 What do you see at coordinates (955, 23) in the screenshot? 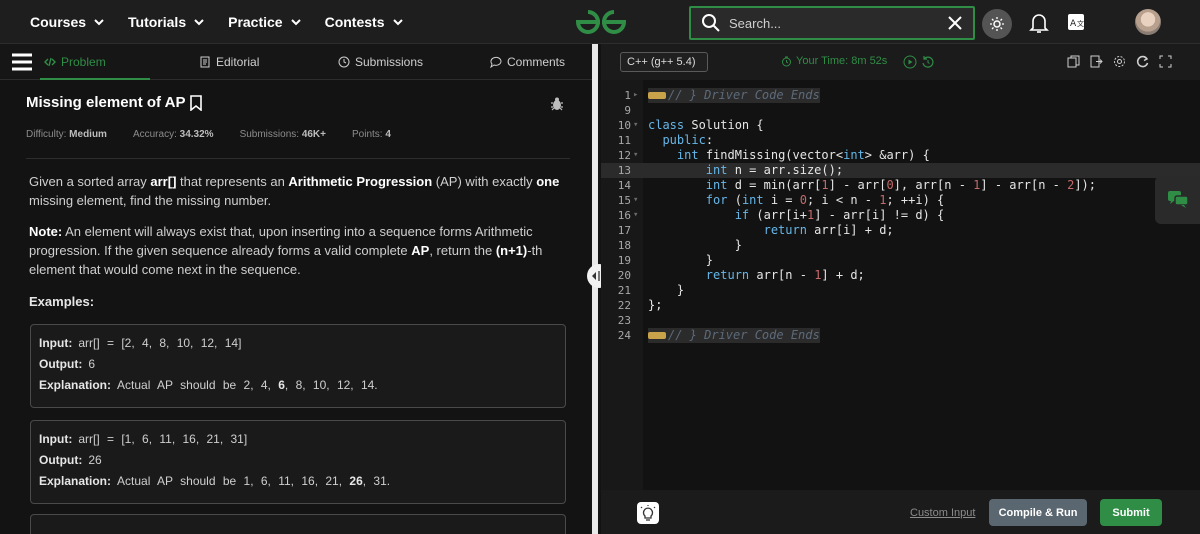
I see `close-icon` at bounding box center [955, 23].